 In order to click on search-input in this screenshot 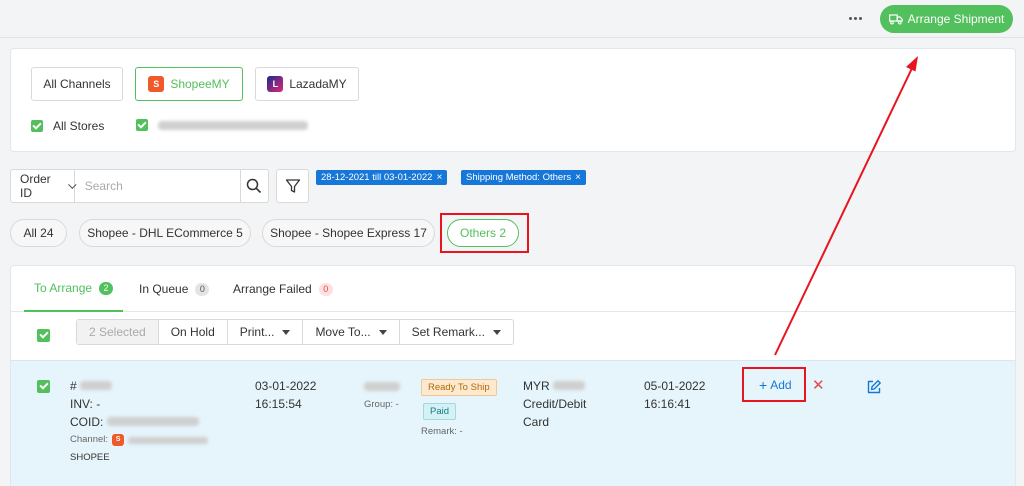, I will do `click(157, 186)`.